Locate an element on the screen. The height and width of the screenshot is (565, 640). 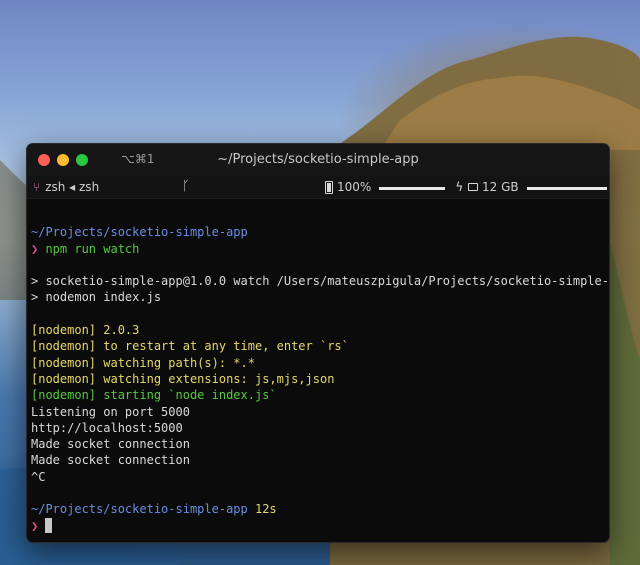
text-cursor is located at coordinates (49, 525).